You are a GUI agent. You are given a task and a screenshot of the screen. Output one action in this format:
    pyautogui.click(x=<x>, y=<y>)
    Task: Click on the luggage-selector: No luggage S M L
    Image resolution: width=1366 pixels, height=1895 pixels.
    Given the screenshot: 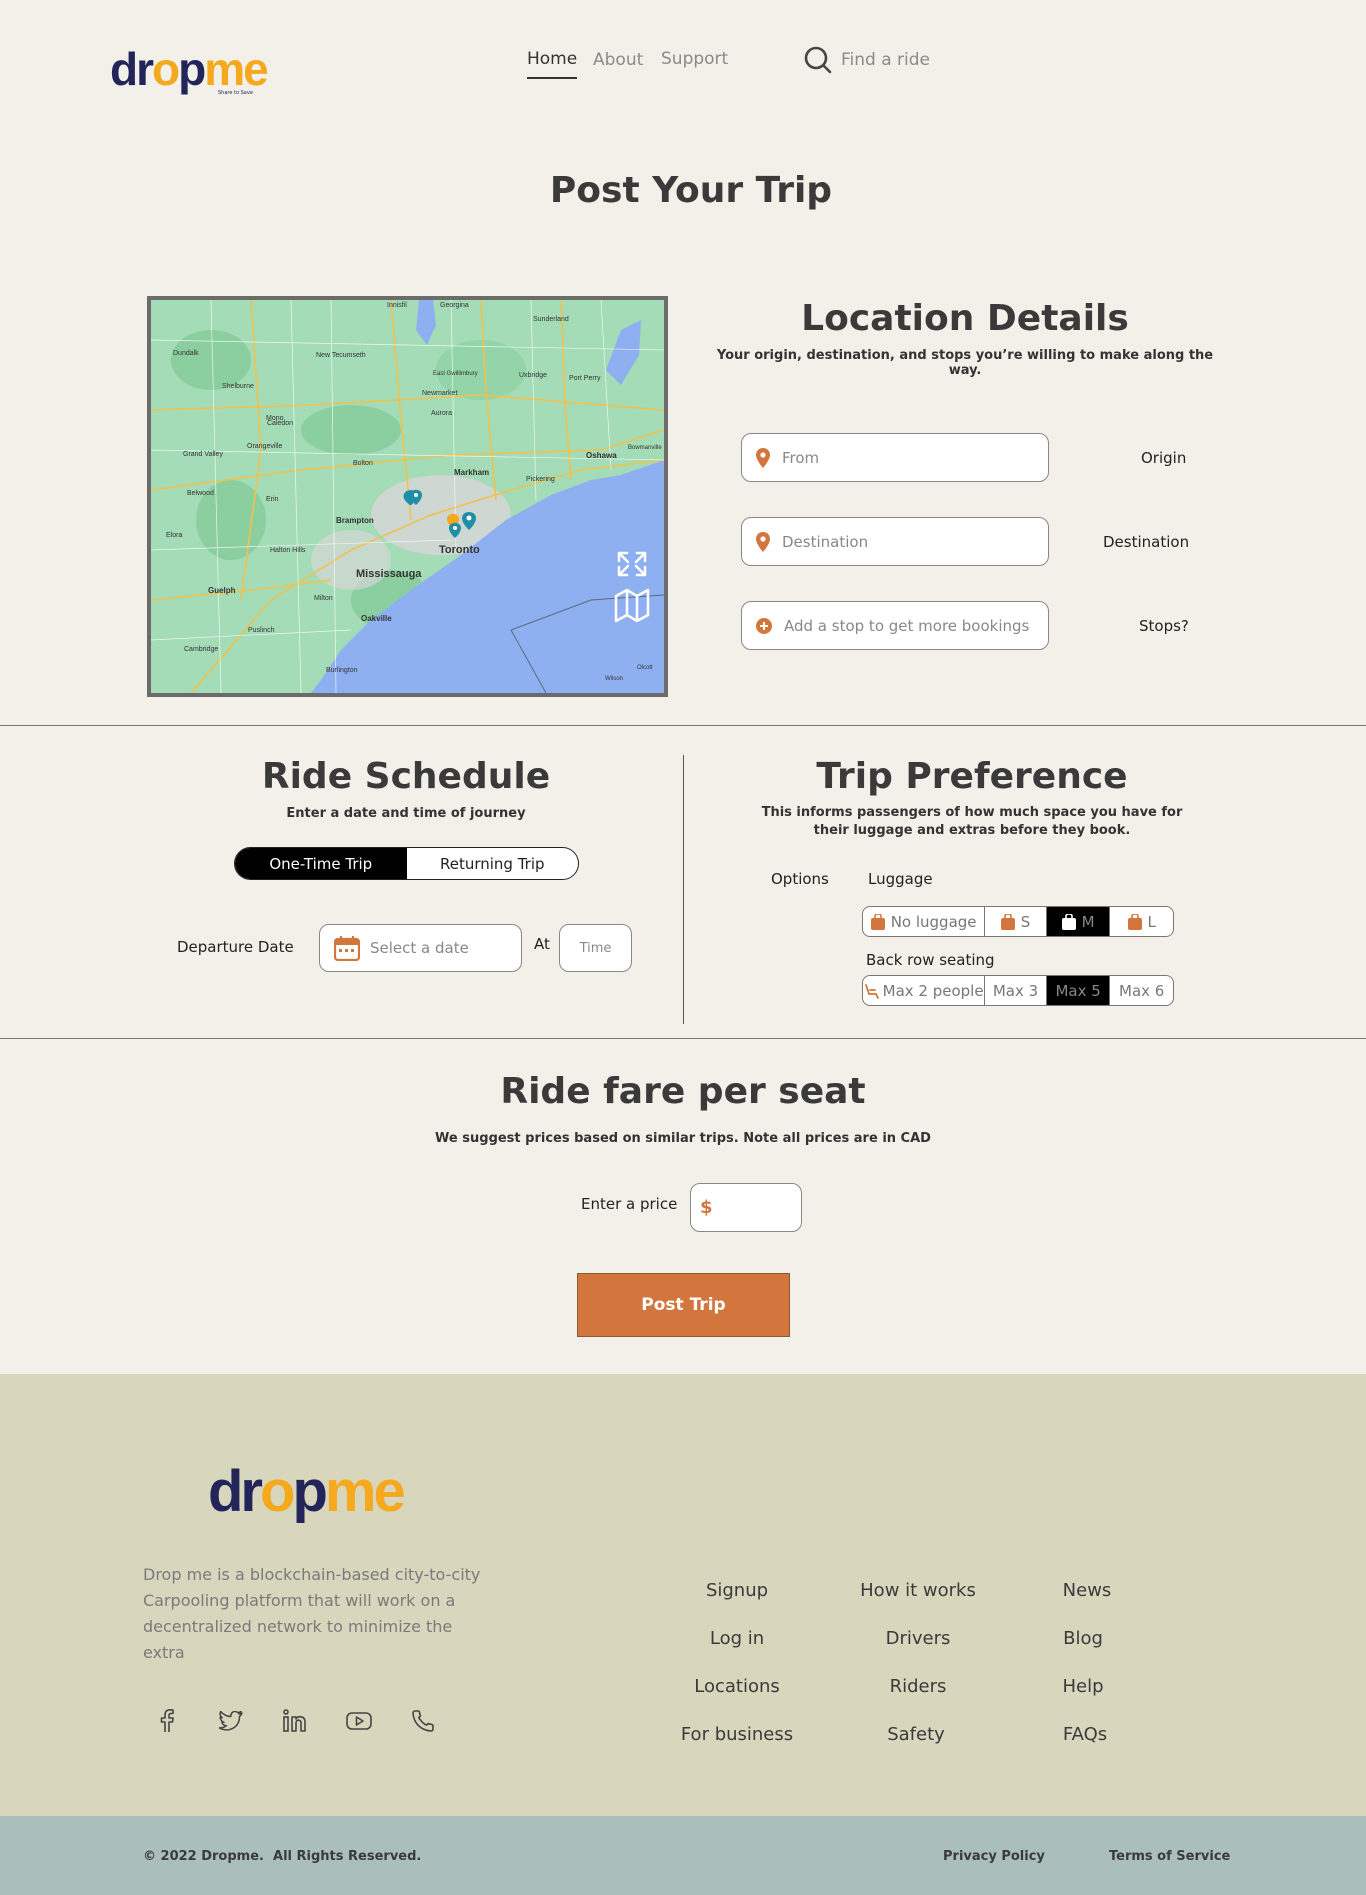 What is the action you would take?
    pyautogui.click(x=1018, y=921)
    